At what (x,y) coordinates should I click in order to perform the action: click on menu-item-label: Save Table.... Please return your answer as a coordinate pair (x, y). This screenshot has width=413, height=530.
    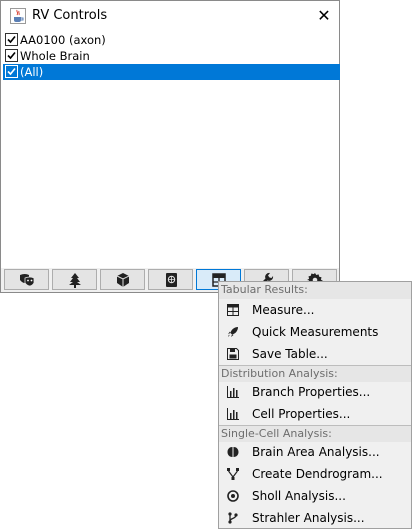
    Looking at the image, I should click on (290, 354).